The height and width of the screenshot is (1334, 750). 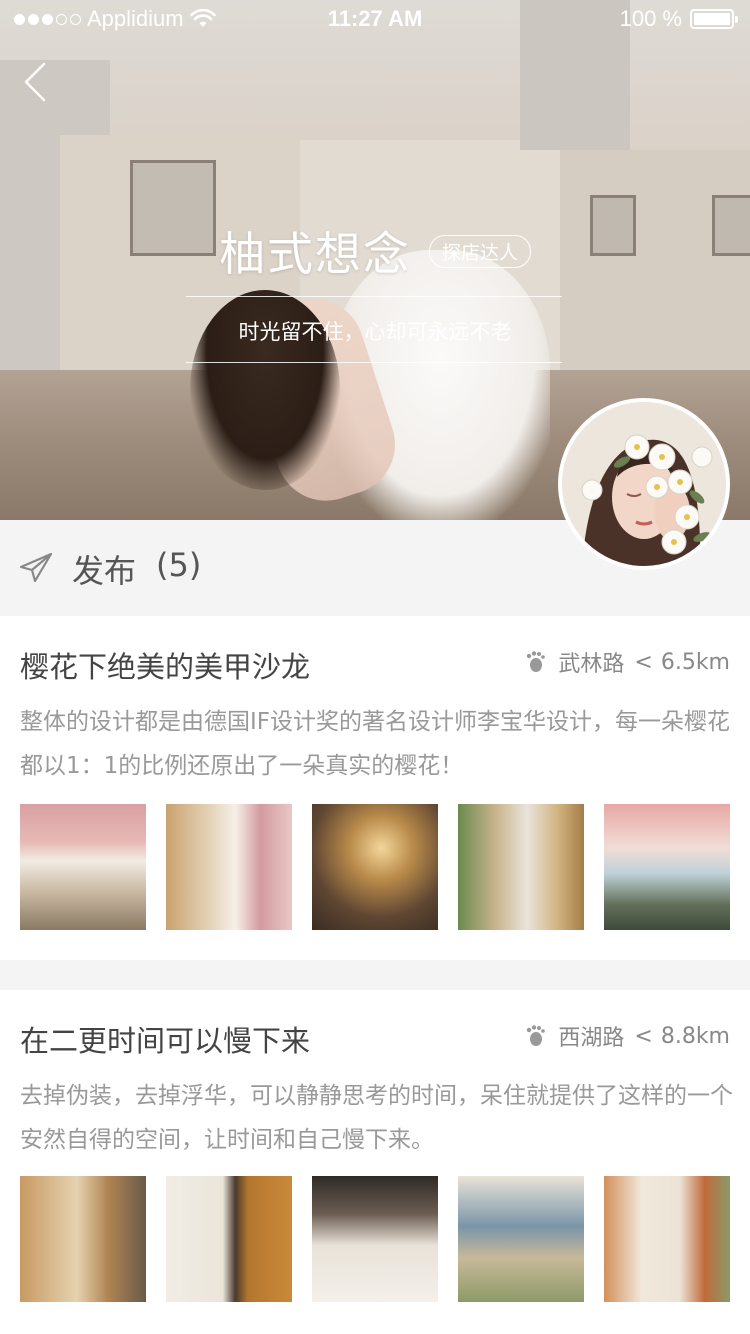 What do you see at coordinates (38, 82) in the screenshot?
I see `back-arrow-icon` at bounding box center [38, 82].